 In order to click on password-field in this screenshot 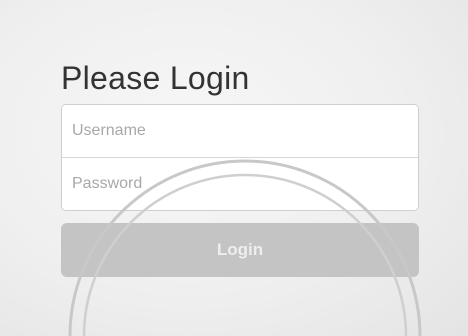, I will do `click(240, 184)`.